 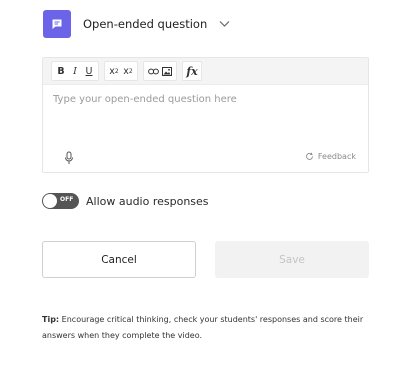 I want to click on audio-responses-toggle: OFF, so click(x=60, y=201).